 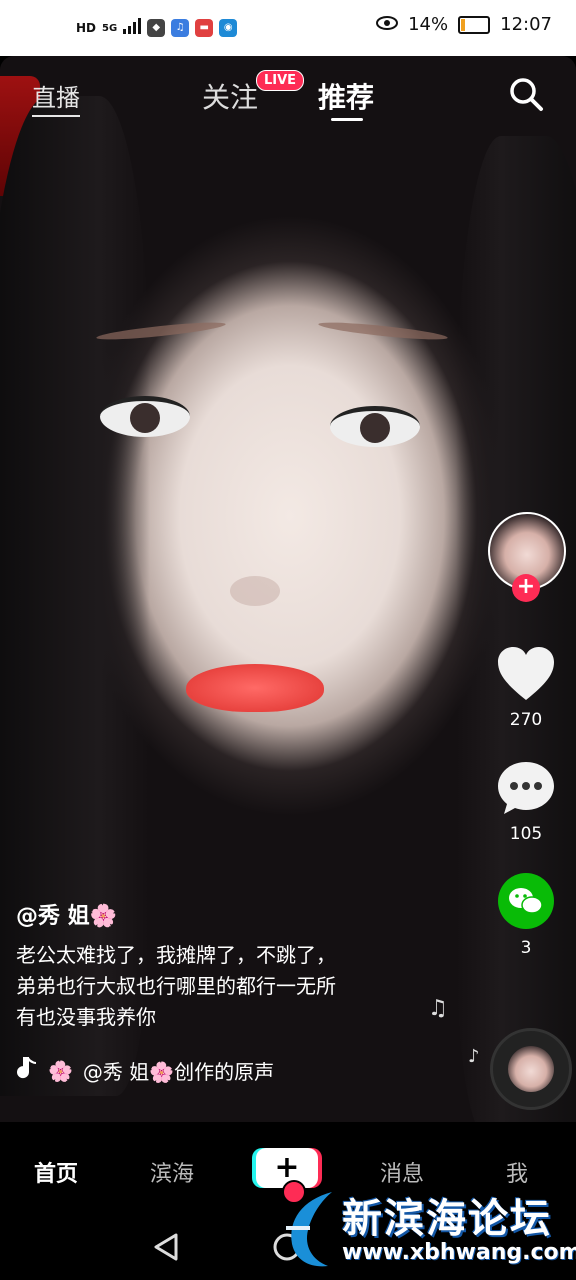 I want to click on comment-button: 105, so click(x=526, y=802).